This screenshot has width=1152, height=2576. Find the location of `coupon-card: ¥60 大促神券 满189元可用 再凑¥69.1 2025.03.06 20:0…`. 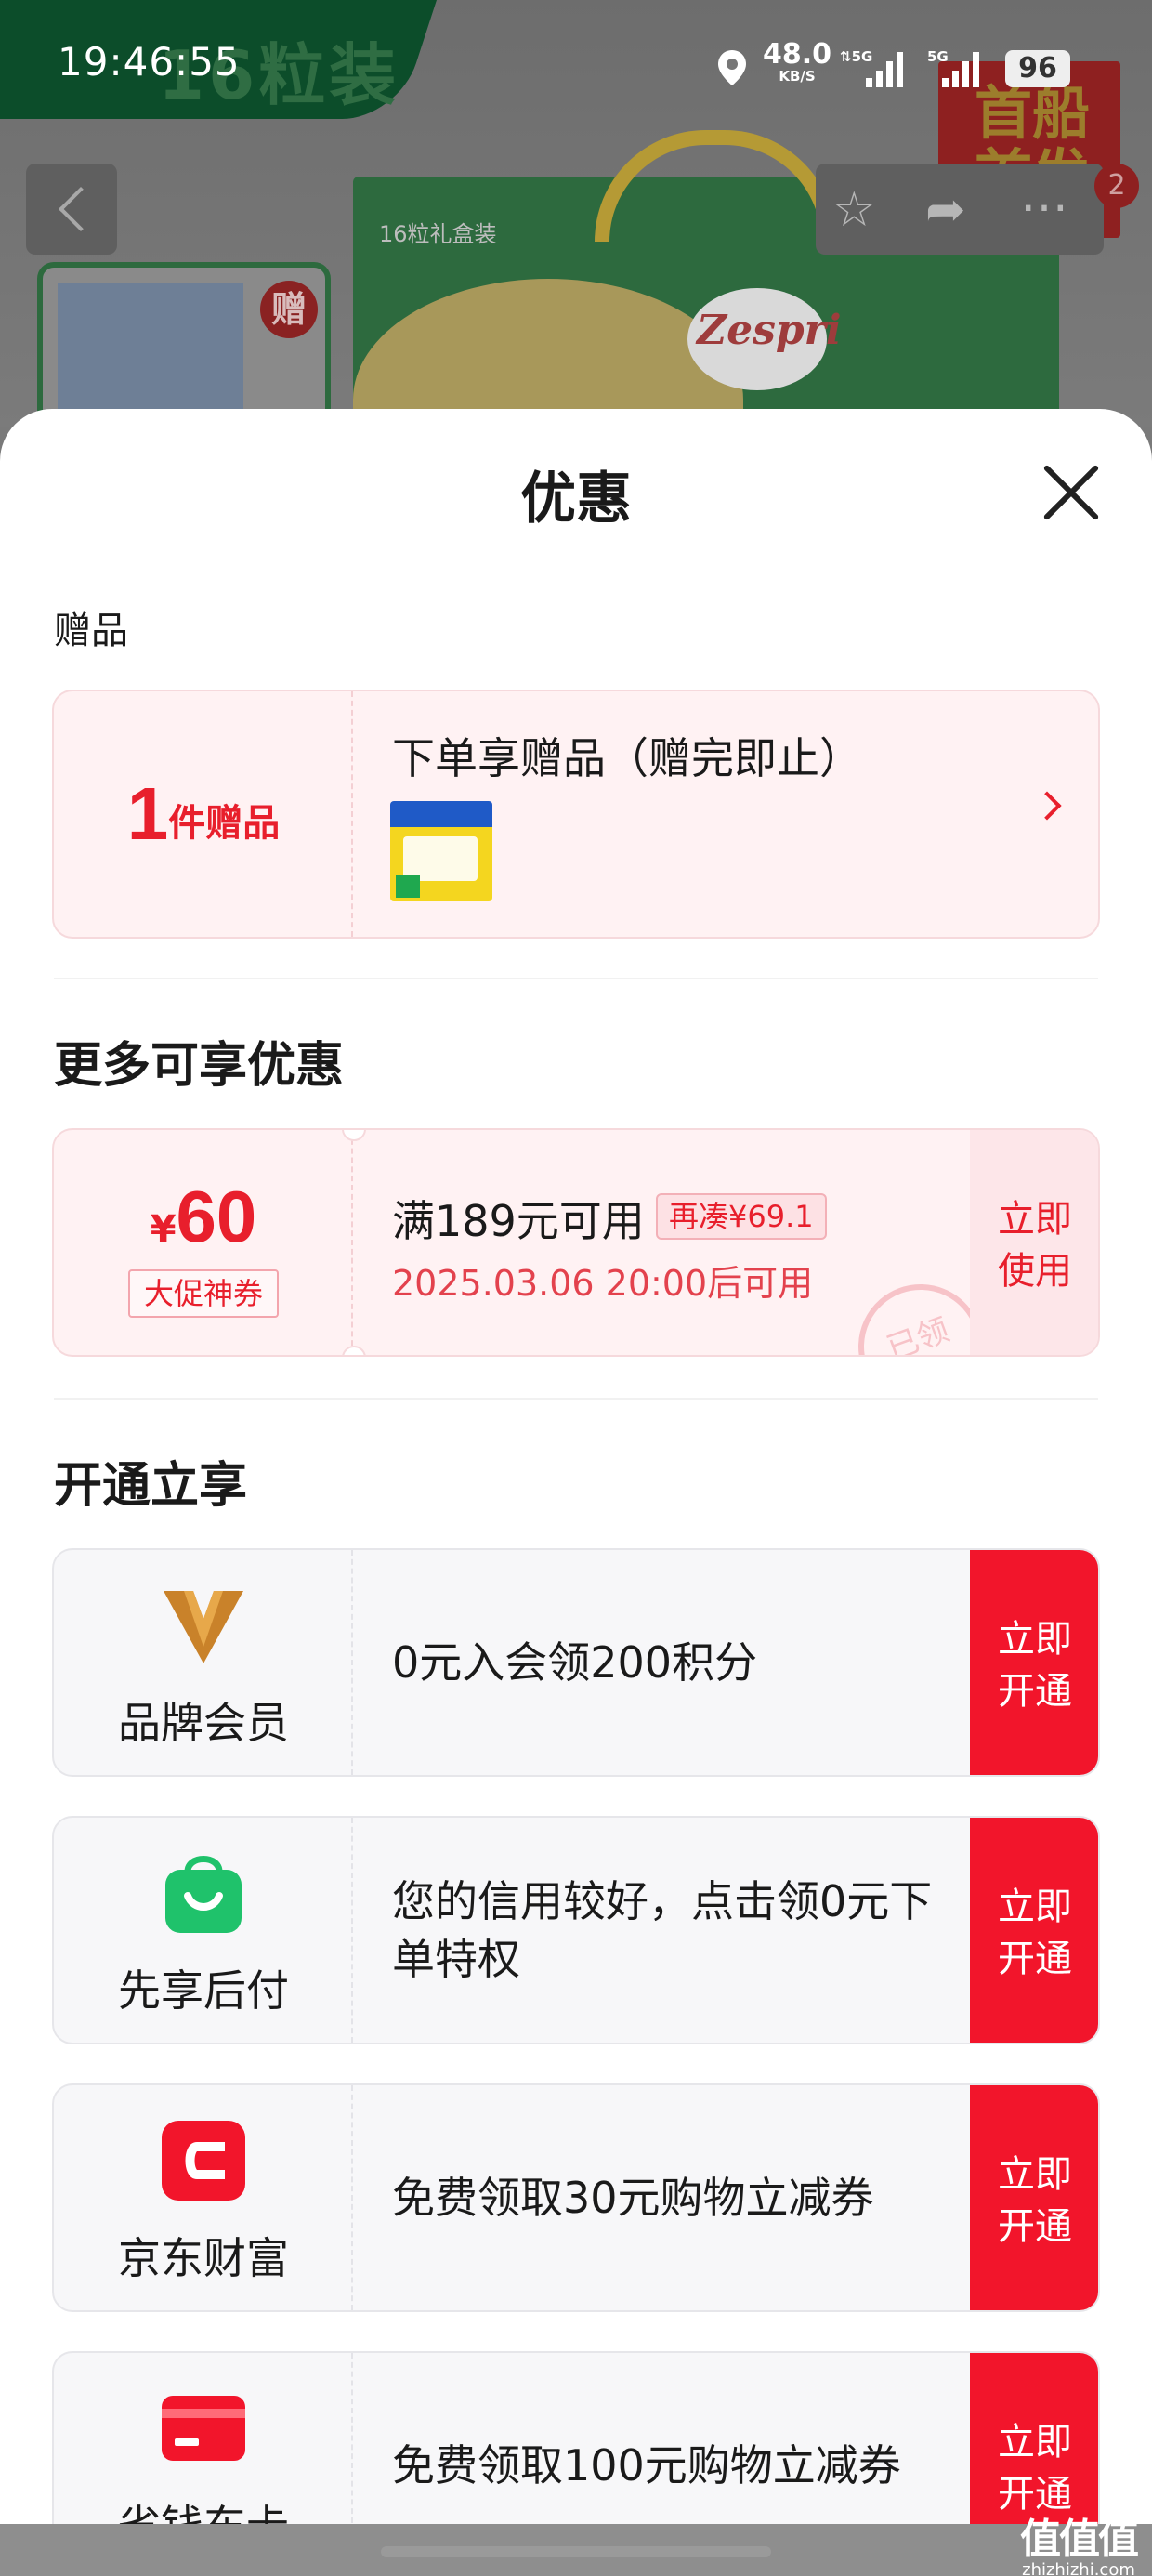

coupon-card: ¥60 大促神券 满189元可用 再凑¥69.1 2025.03.06 20:0… is located at coordinates (576, 1242).